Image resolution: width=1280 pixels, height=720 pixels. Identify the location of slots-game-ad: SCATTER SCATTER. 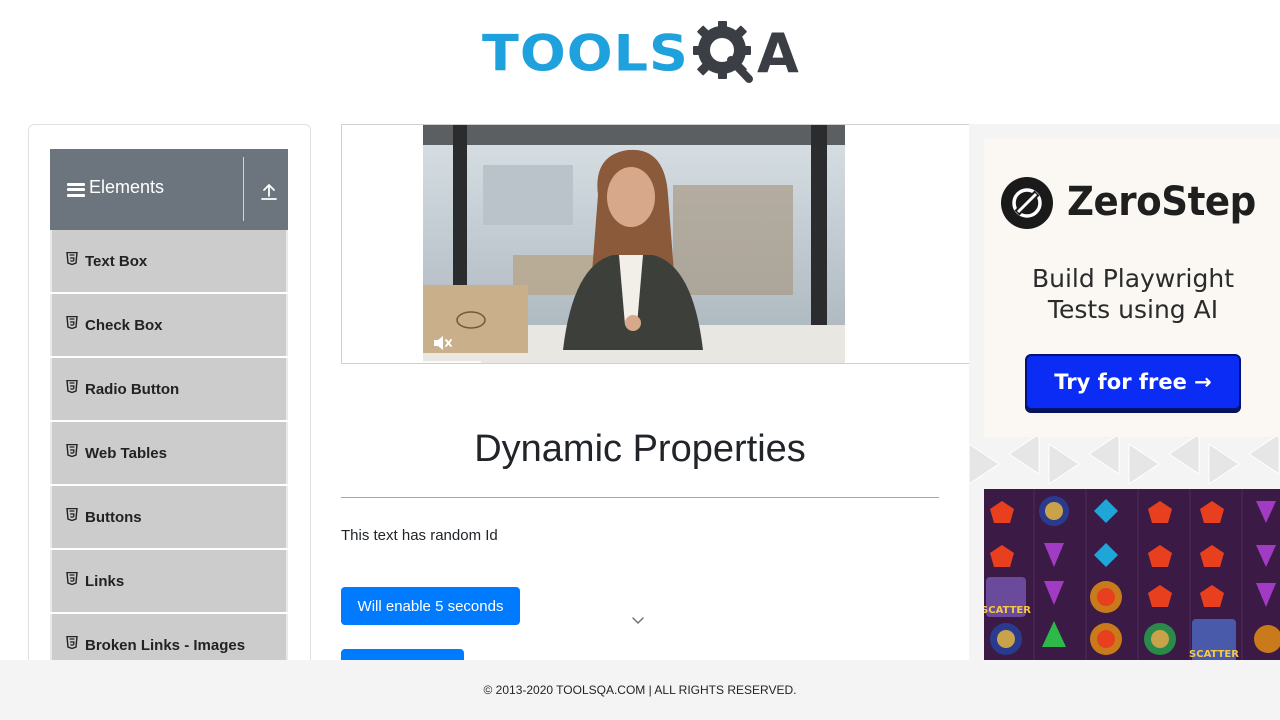
(1132, 576).